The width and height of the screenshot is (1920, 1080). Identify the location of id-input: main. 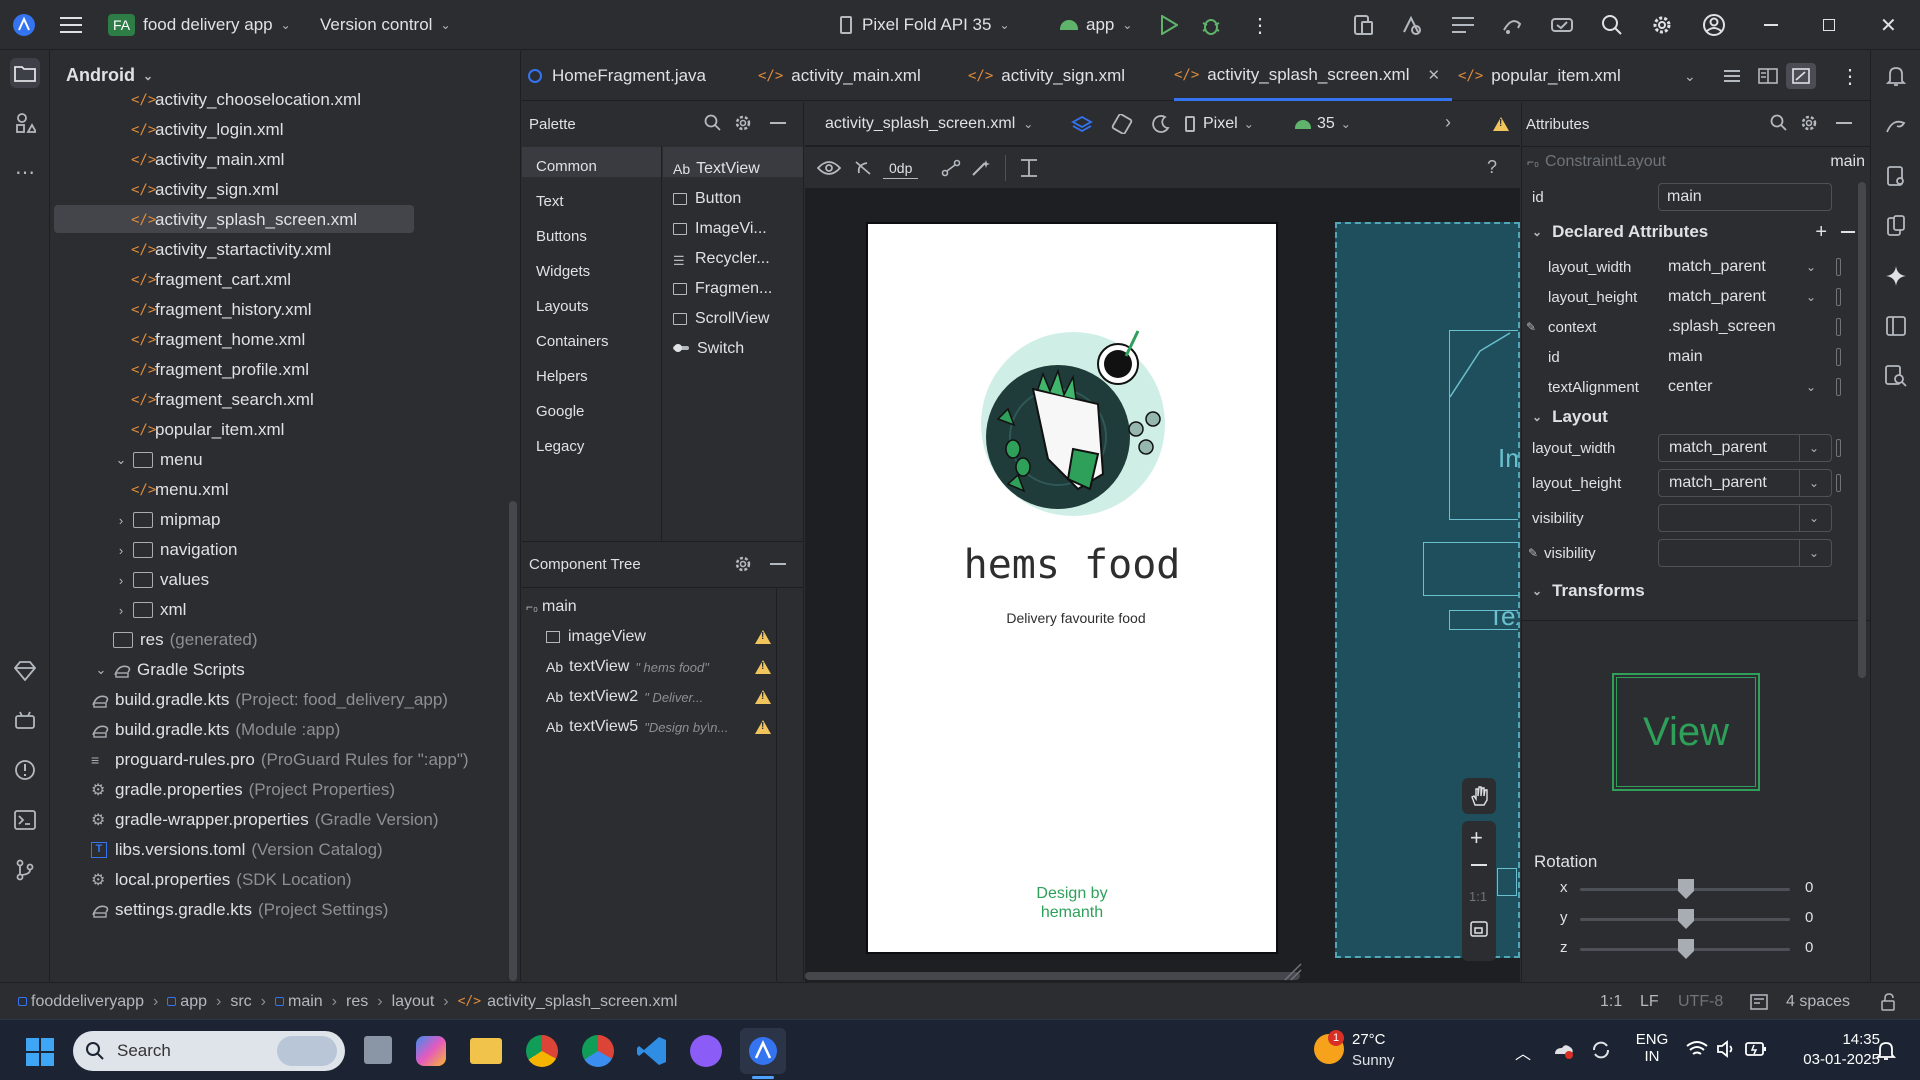
(1745, 197).